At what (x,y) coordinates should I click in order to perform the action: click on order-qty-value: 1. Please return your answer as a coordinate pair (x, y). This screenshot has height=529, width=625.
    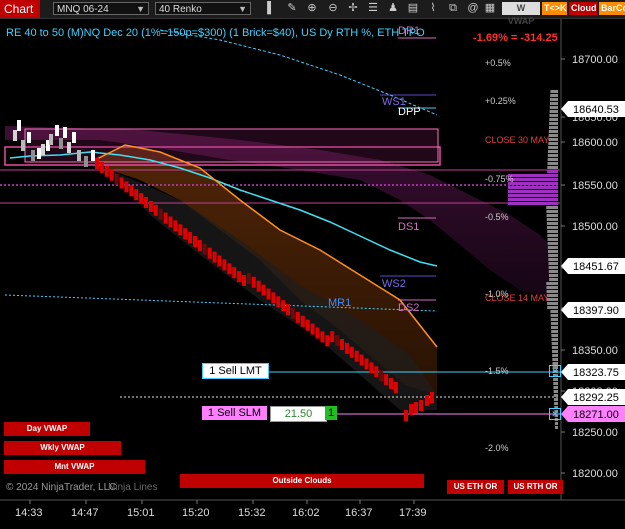
    Looking at the image, I should click on (331, 413).